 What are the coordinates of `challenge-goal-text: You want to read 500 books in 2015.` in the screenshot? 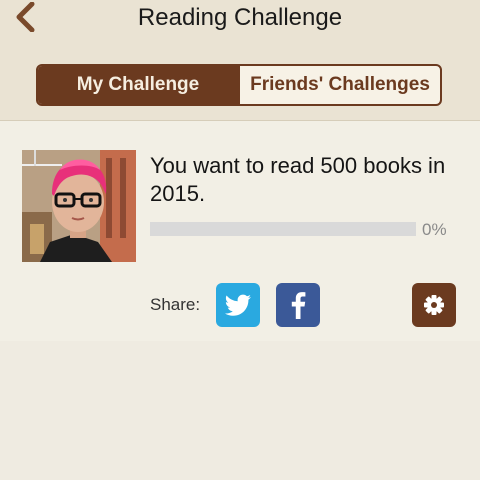 It's located at (298, 179).